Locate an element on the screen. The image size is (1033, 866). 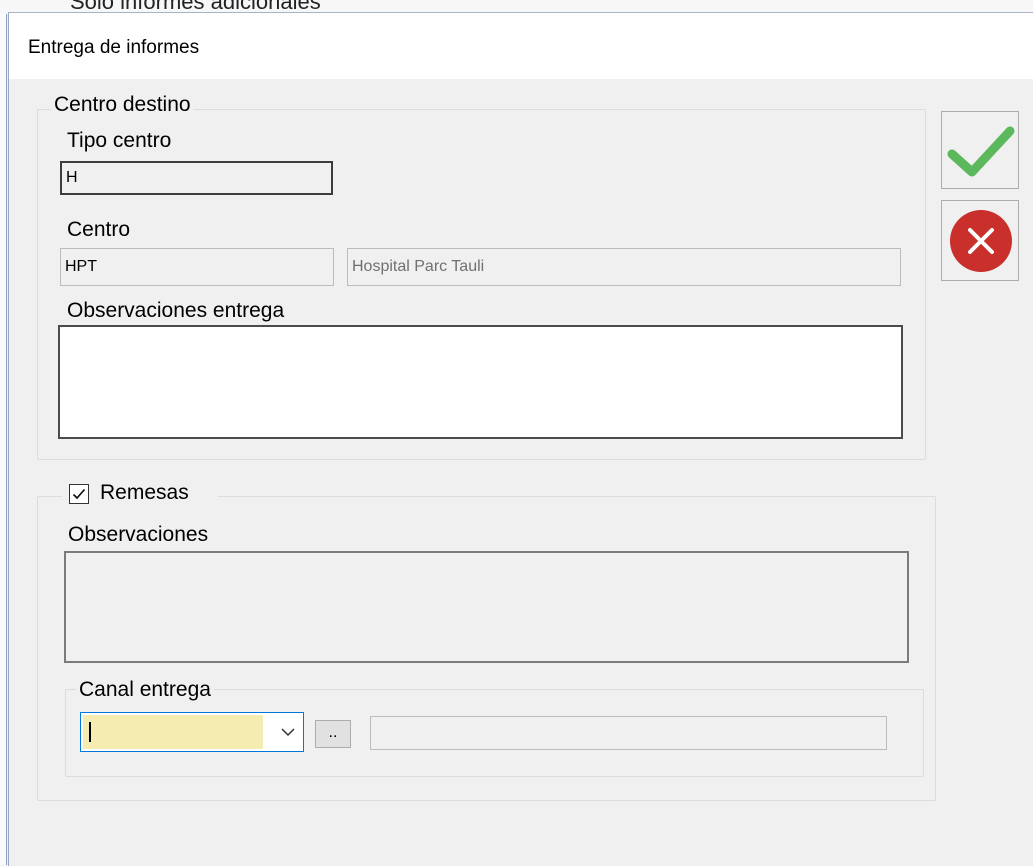
centro-name-value: Hospital Parc Tauli is located at coordinates (418, 266).